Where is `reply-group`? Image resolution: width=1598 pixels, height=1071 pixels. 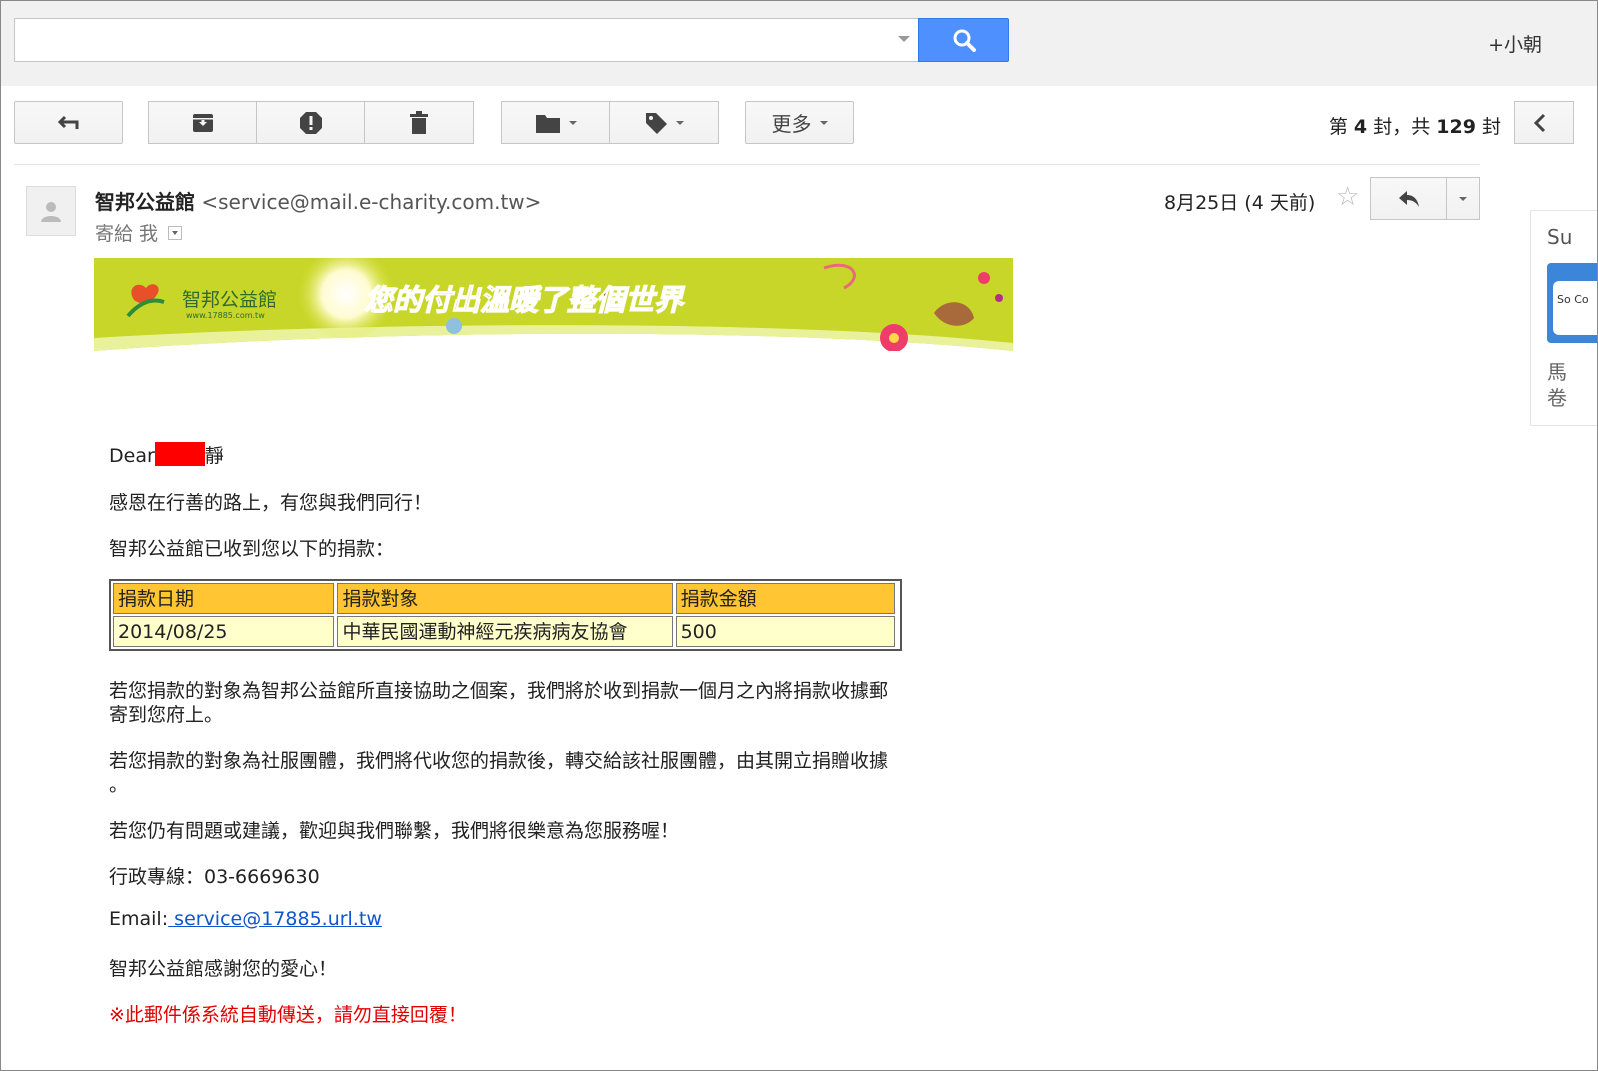 reply-group is located at coordinates (1425, 198).